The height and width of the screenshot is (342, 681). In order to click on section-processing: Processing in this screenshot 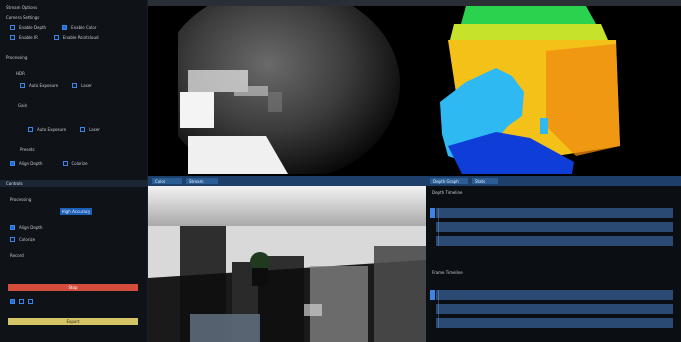, I will do `click(16, 57)`.